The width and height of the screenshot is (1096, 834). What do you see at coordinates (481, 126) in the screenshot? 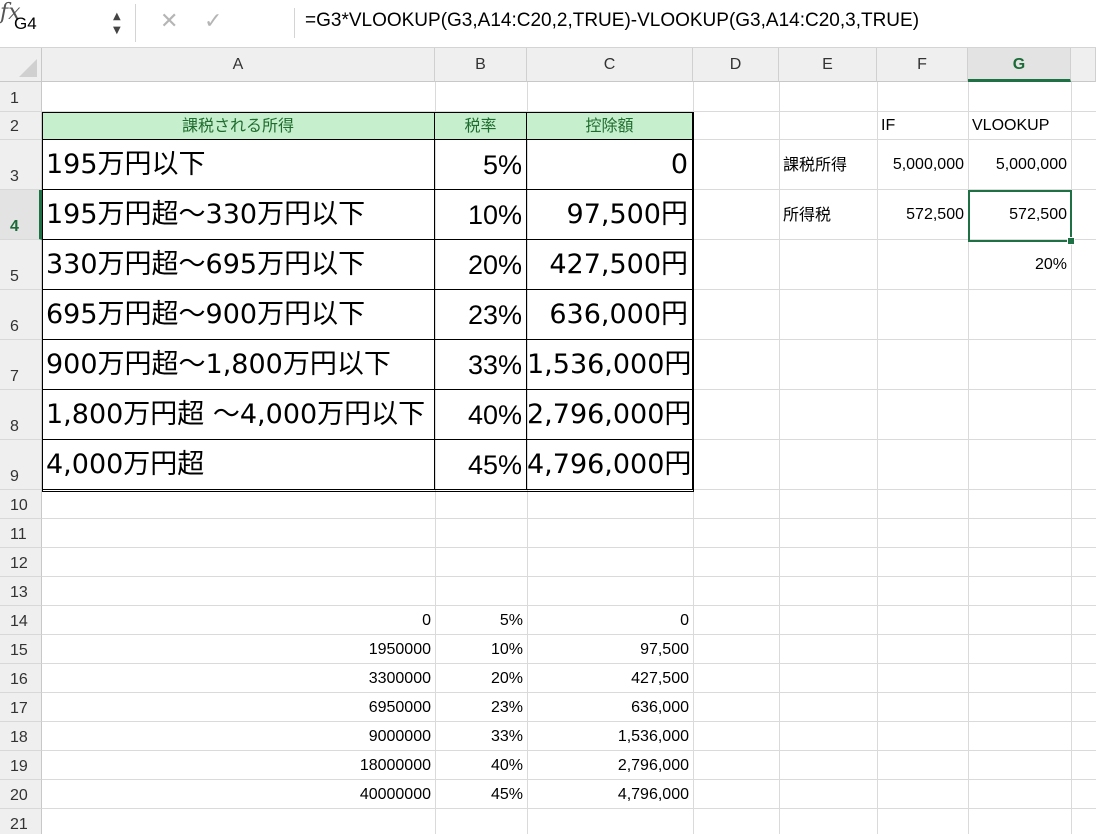
I see `tax-table-header-b: 税率` at bounding box center [481, 126].